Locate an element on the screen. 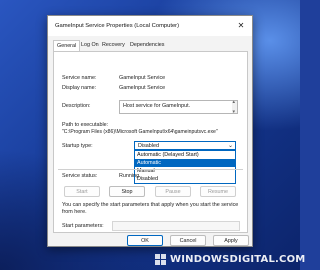 The image size is (320, 270). option-automatic: Automatic is located at coordinates (185, 163).